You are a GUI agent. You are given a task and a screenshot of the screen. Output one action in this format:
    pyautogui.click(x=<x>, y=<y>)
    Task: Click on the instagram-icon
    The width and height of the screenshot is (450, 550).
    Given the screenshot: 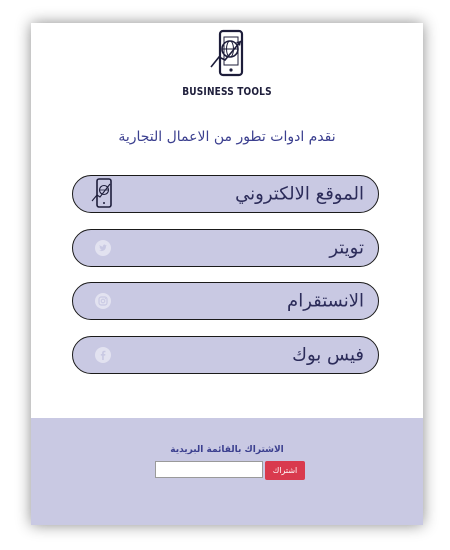 What is the action you would take?
    pyautogui.click(x=103, y=301)
    